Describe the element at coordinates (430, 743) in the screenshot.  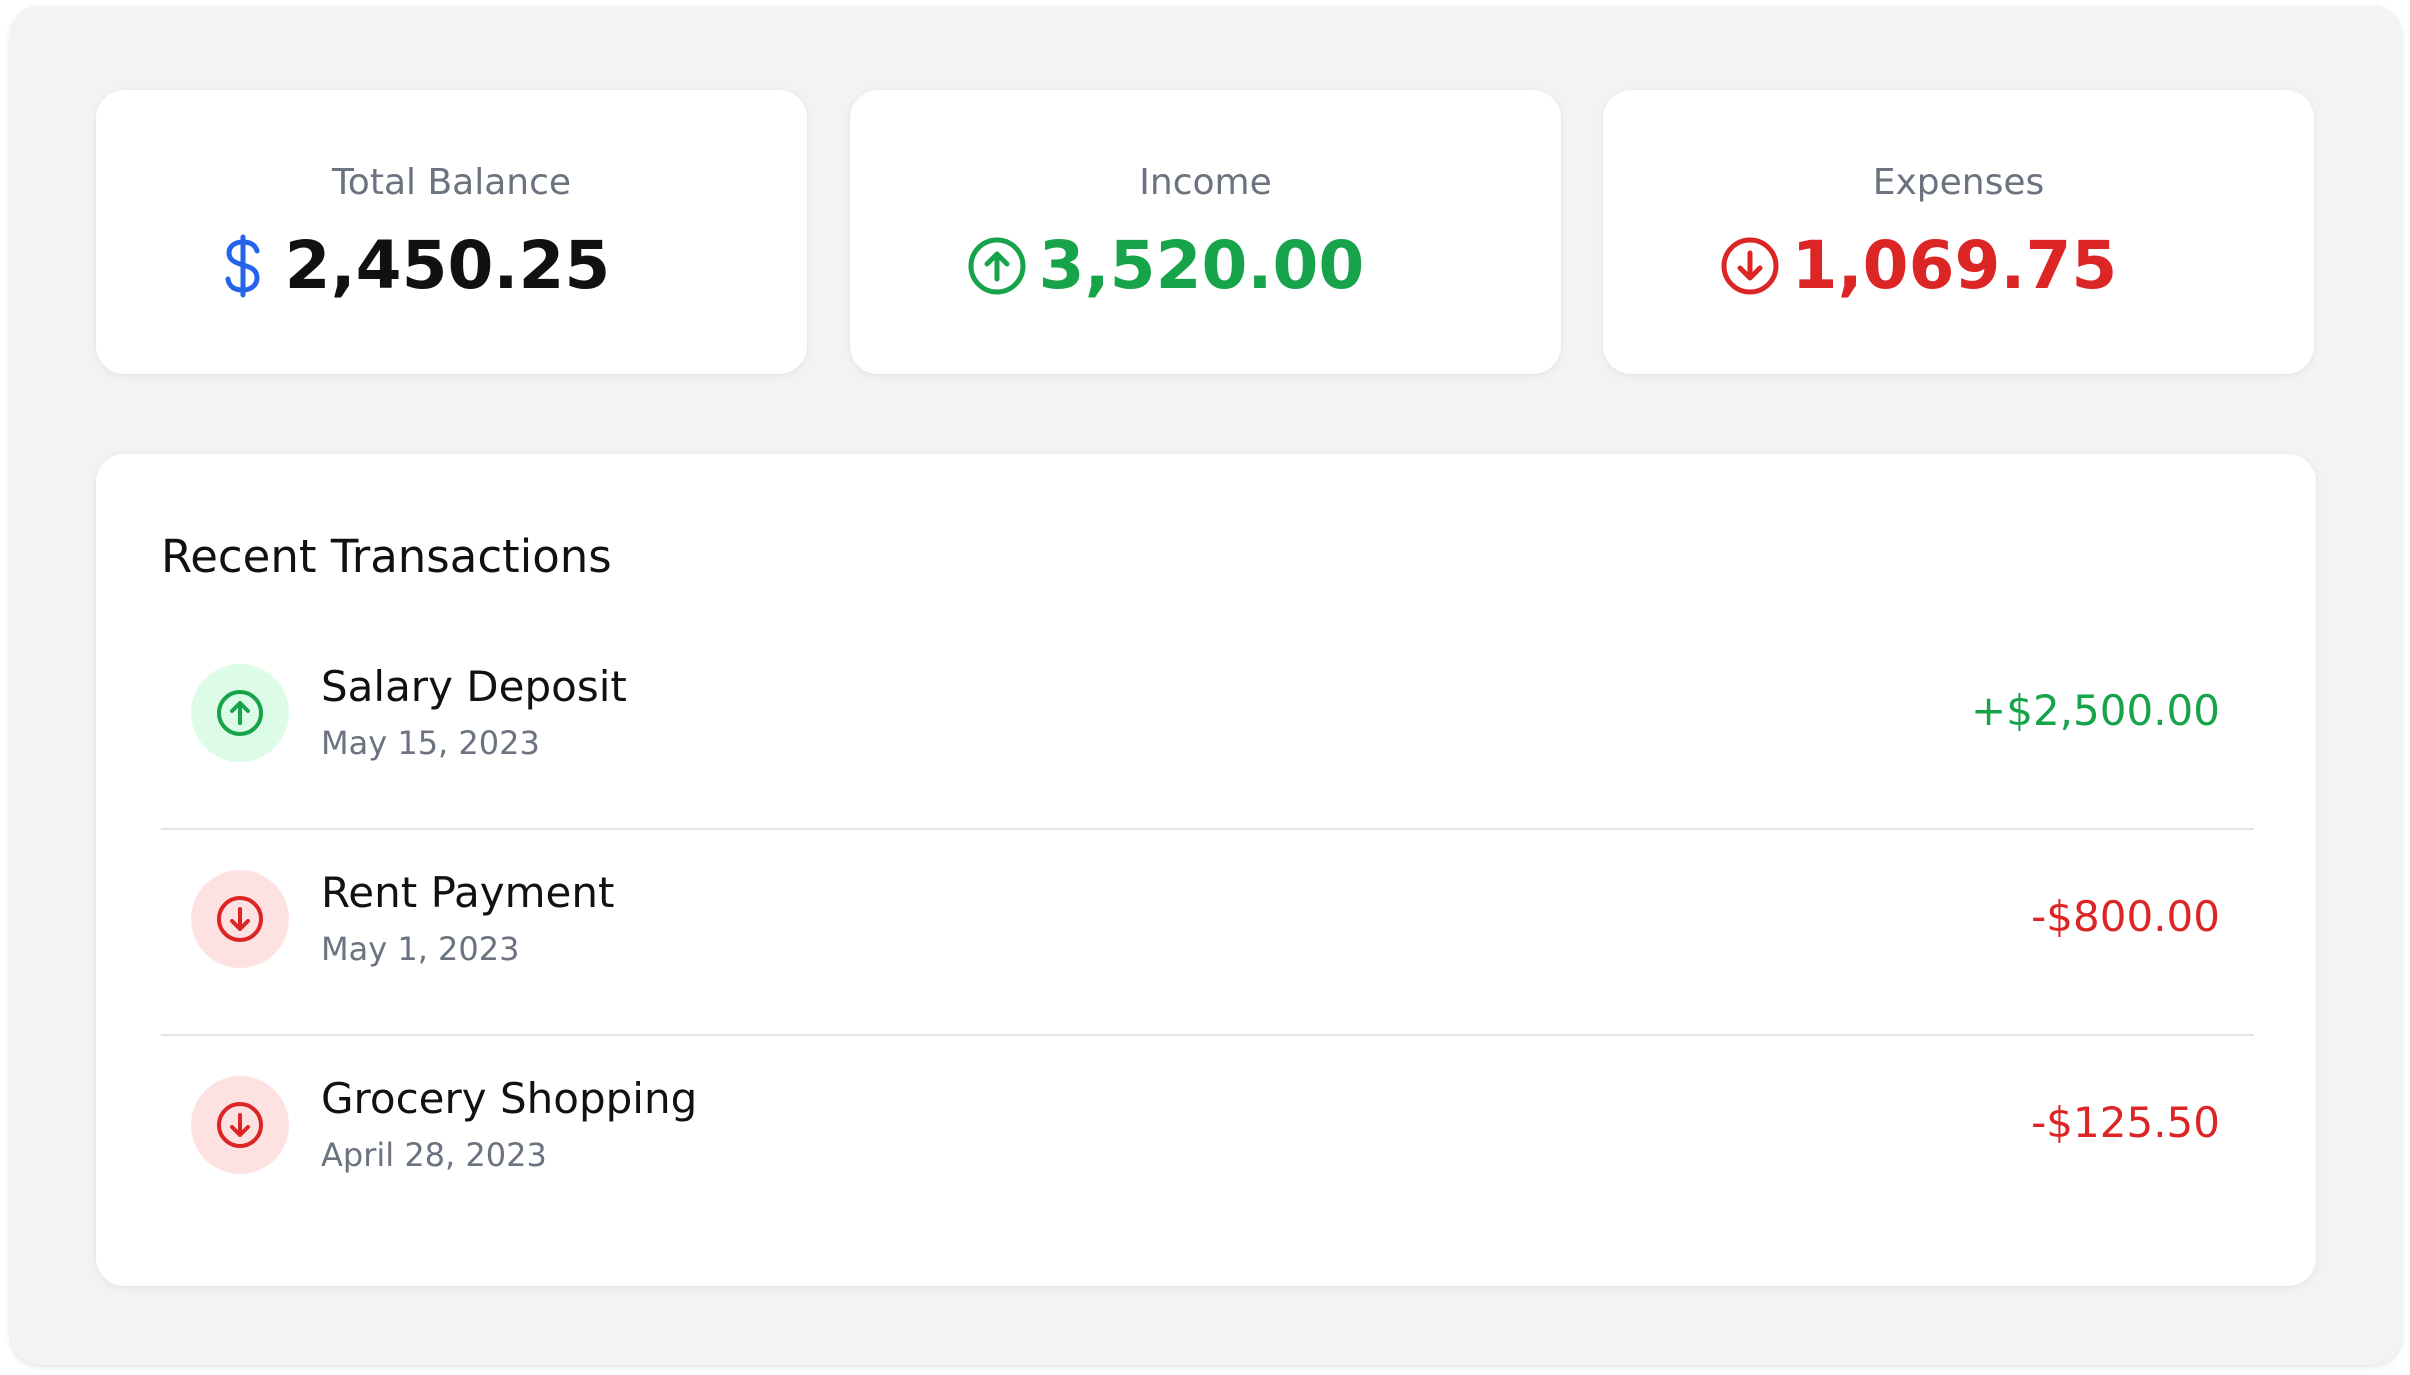
I see `transaction-date: May 15, 2023` at that location.